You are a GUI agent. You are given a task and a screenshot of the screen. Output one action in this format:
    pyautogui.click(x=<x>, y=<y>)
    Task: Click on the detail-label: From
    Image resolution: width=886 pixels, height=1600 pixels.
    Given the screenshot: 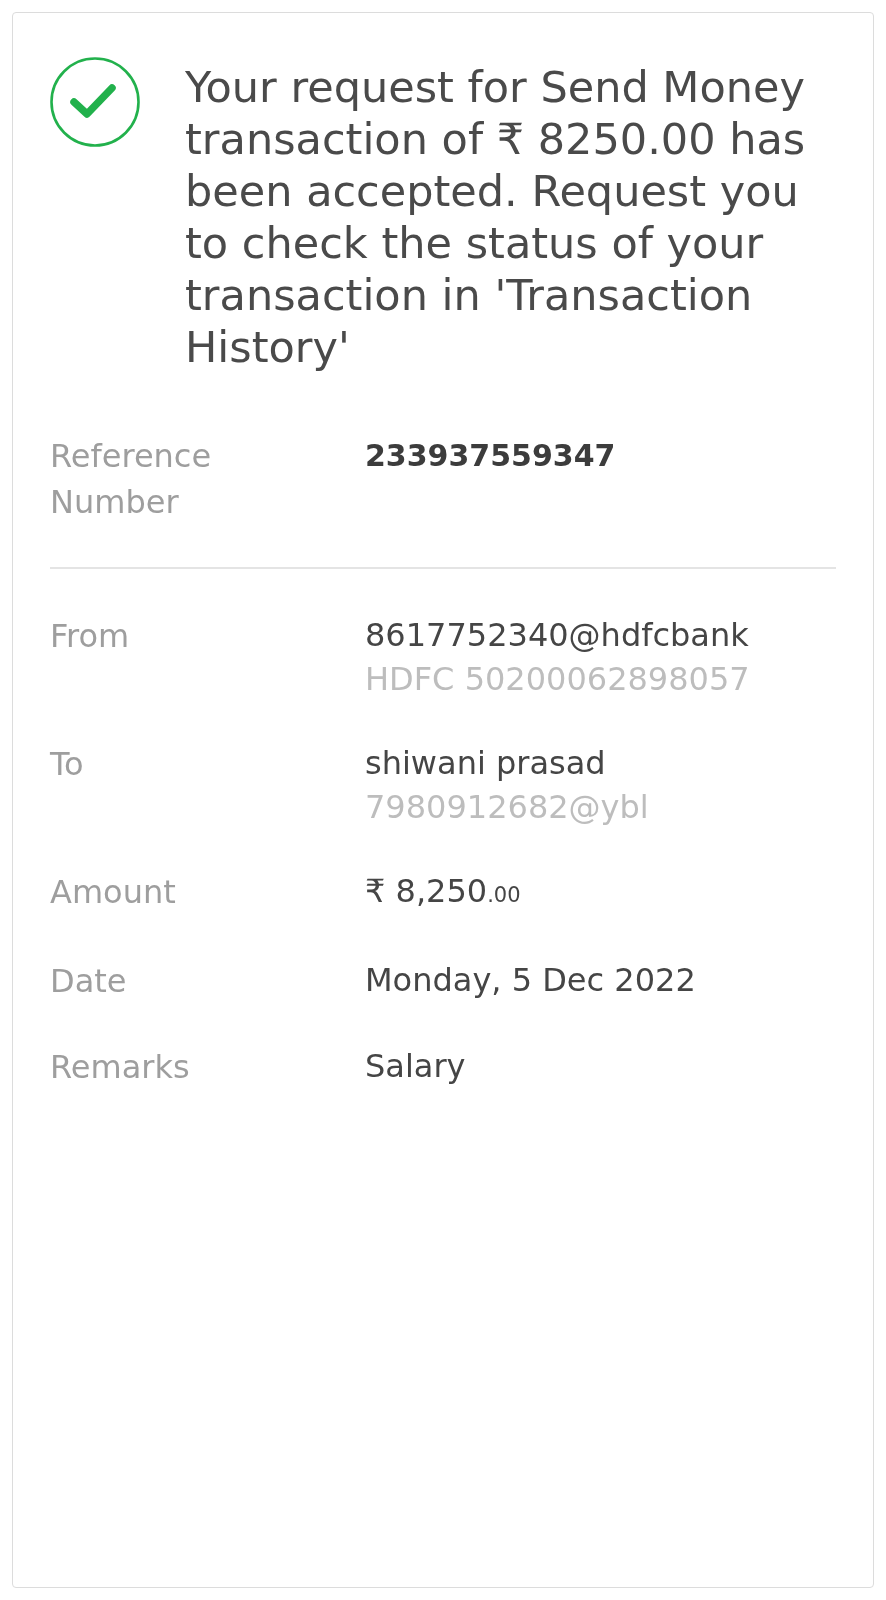 What is the action you would take?
    pyautogui.click(x=90, y=636)
    